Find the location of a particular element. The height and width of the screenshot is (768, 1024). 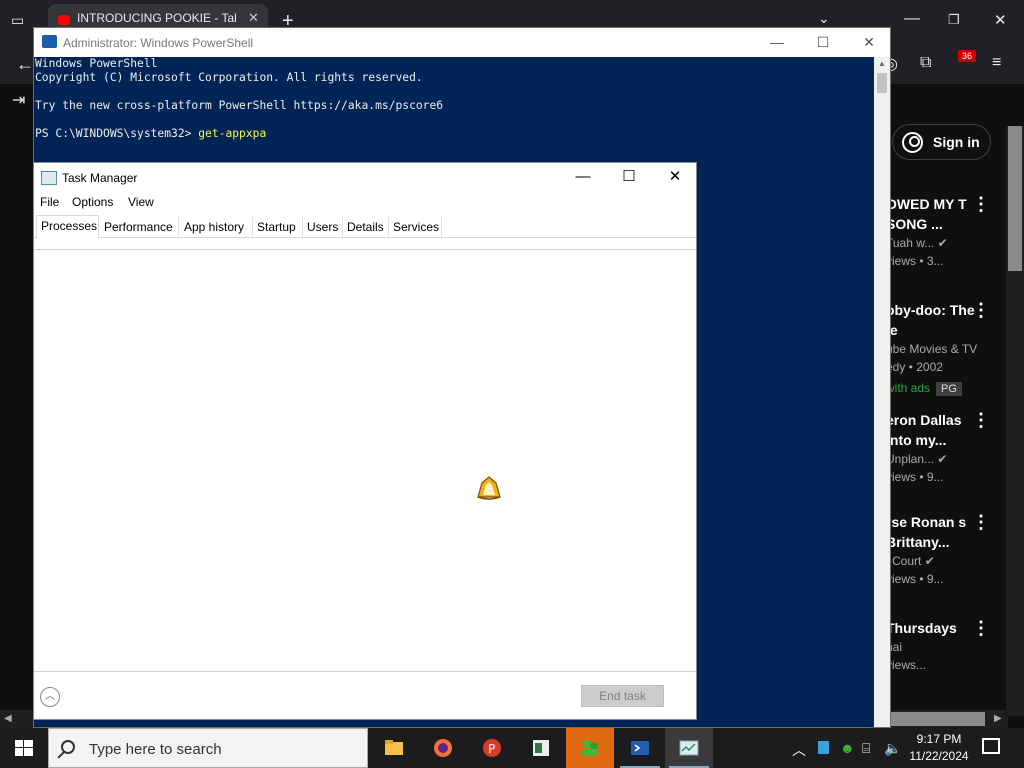

back-arrow-icon: ← is located at coordinates (25, 64).